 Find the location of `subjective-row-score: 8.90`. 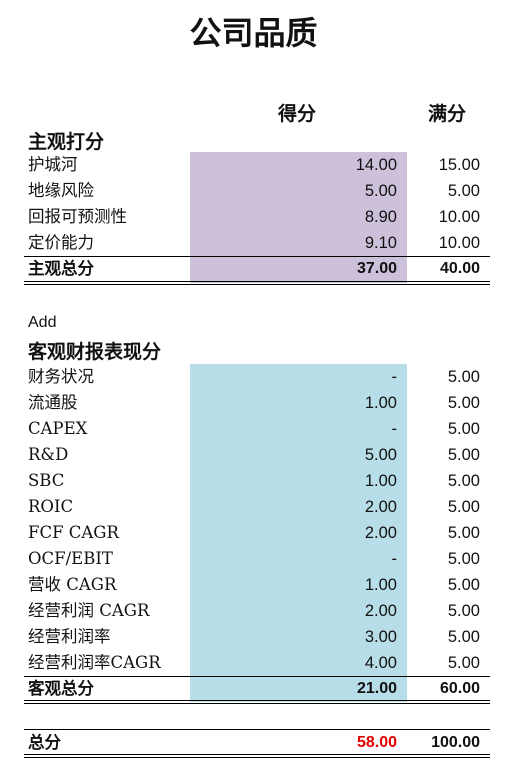

subjective-row-score: 8.90 is located at coordinates (380, 217).